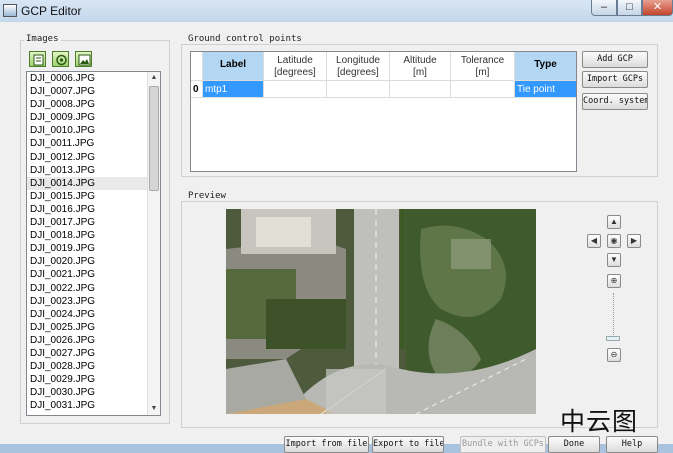  What do you see at coordinates (93, 261) in the screenshot?
I see `image-list-item: DJI_0020.JPG` at bounding box center [93, 261].